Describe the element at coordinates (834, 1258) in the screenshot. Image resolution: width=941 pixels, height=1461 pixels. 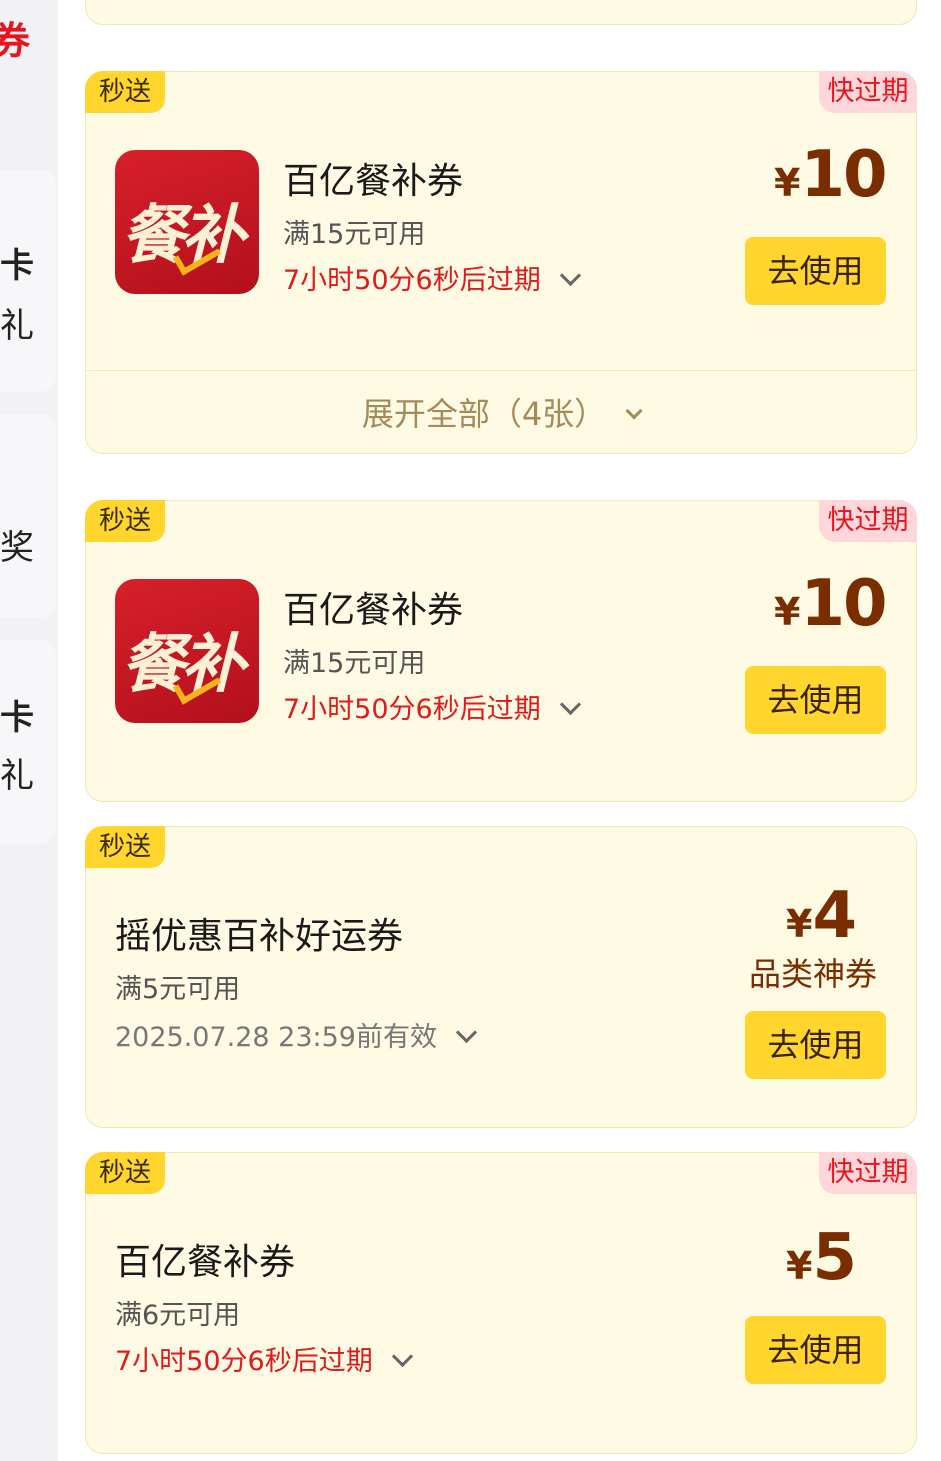
I see `amount-value: 5` at that location.